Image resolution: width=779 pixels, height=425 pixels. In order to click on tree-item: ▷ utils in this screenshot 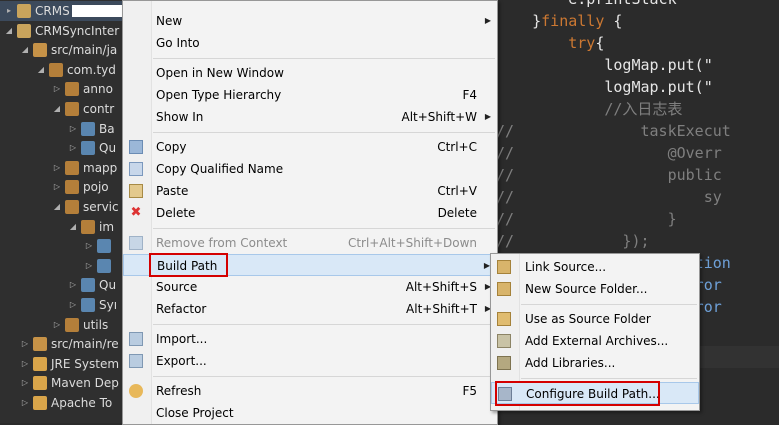, I will do `click(66, 325)`.